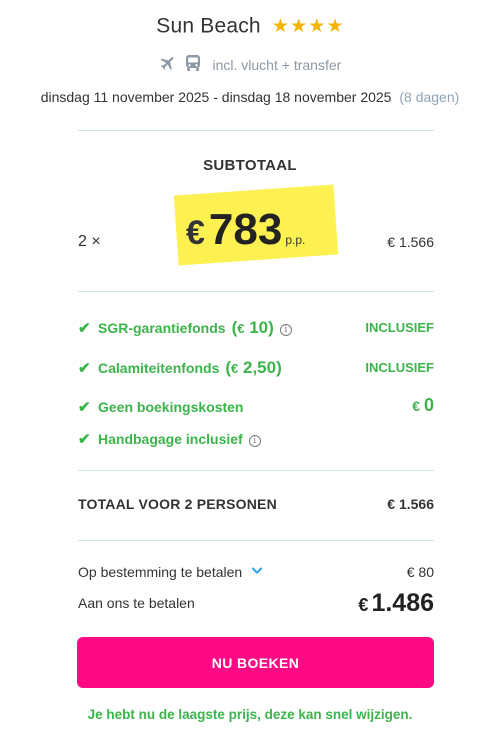  I want to click on destination-value: € 80, so click(420, 572).